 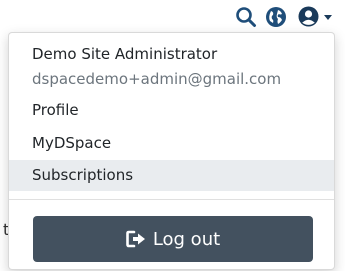 I want to click on logout-label: Log out, so click(x=186, y=239).